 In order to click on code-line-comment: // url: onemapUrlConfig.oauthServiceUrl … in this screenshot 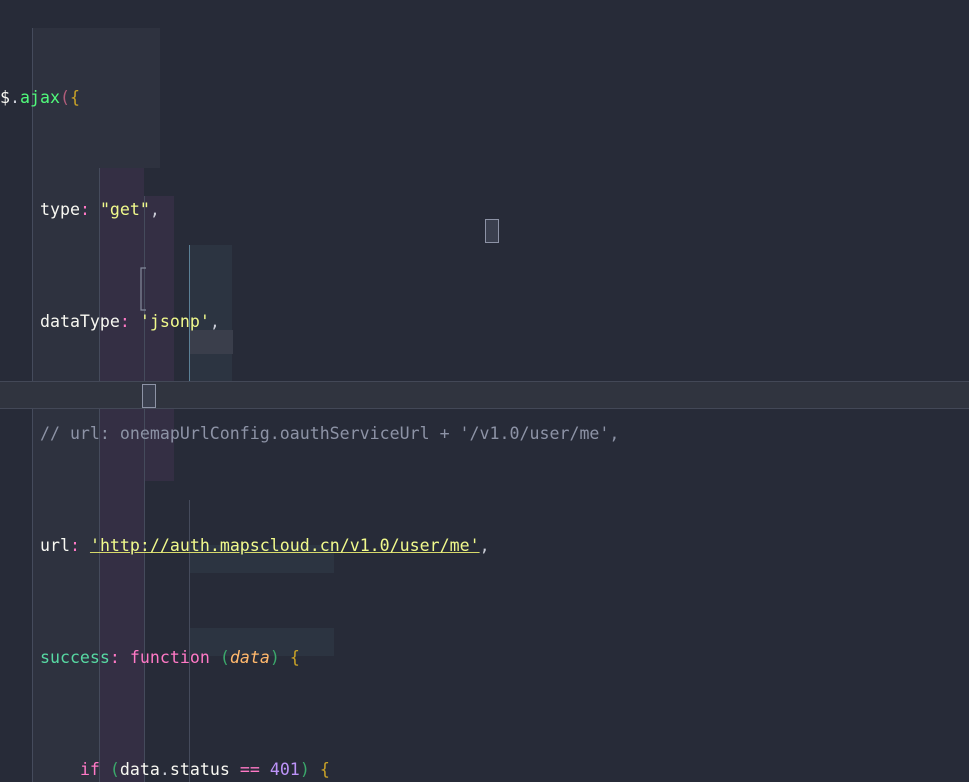, I will do `click(429, 434)`.